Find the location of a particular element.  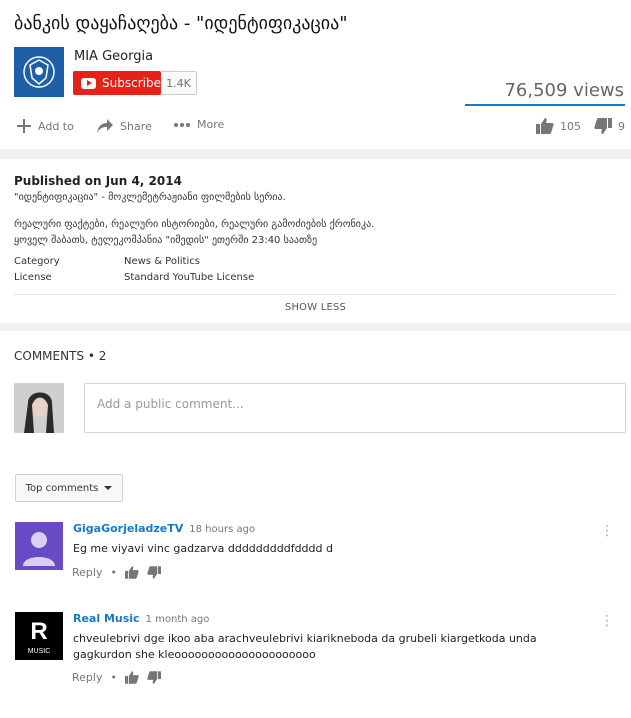

subscribe-label: Subscribe is located at coordinates (131, 83).